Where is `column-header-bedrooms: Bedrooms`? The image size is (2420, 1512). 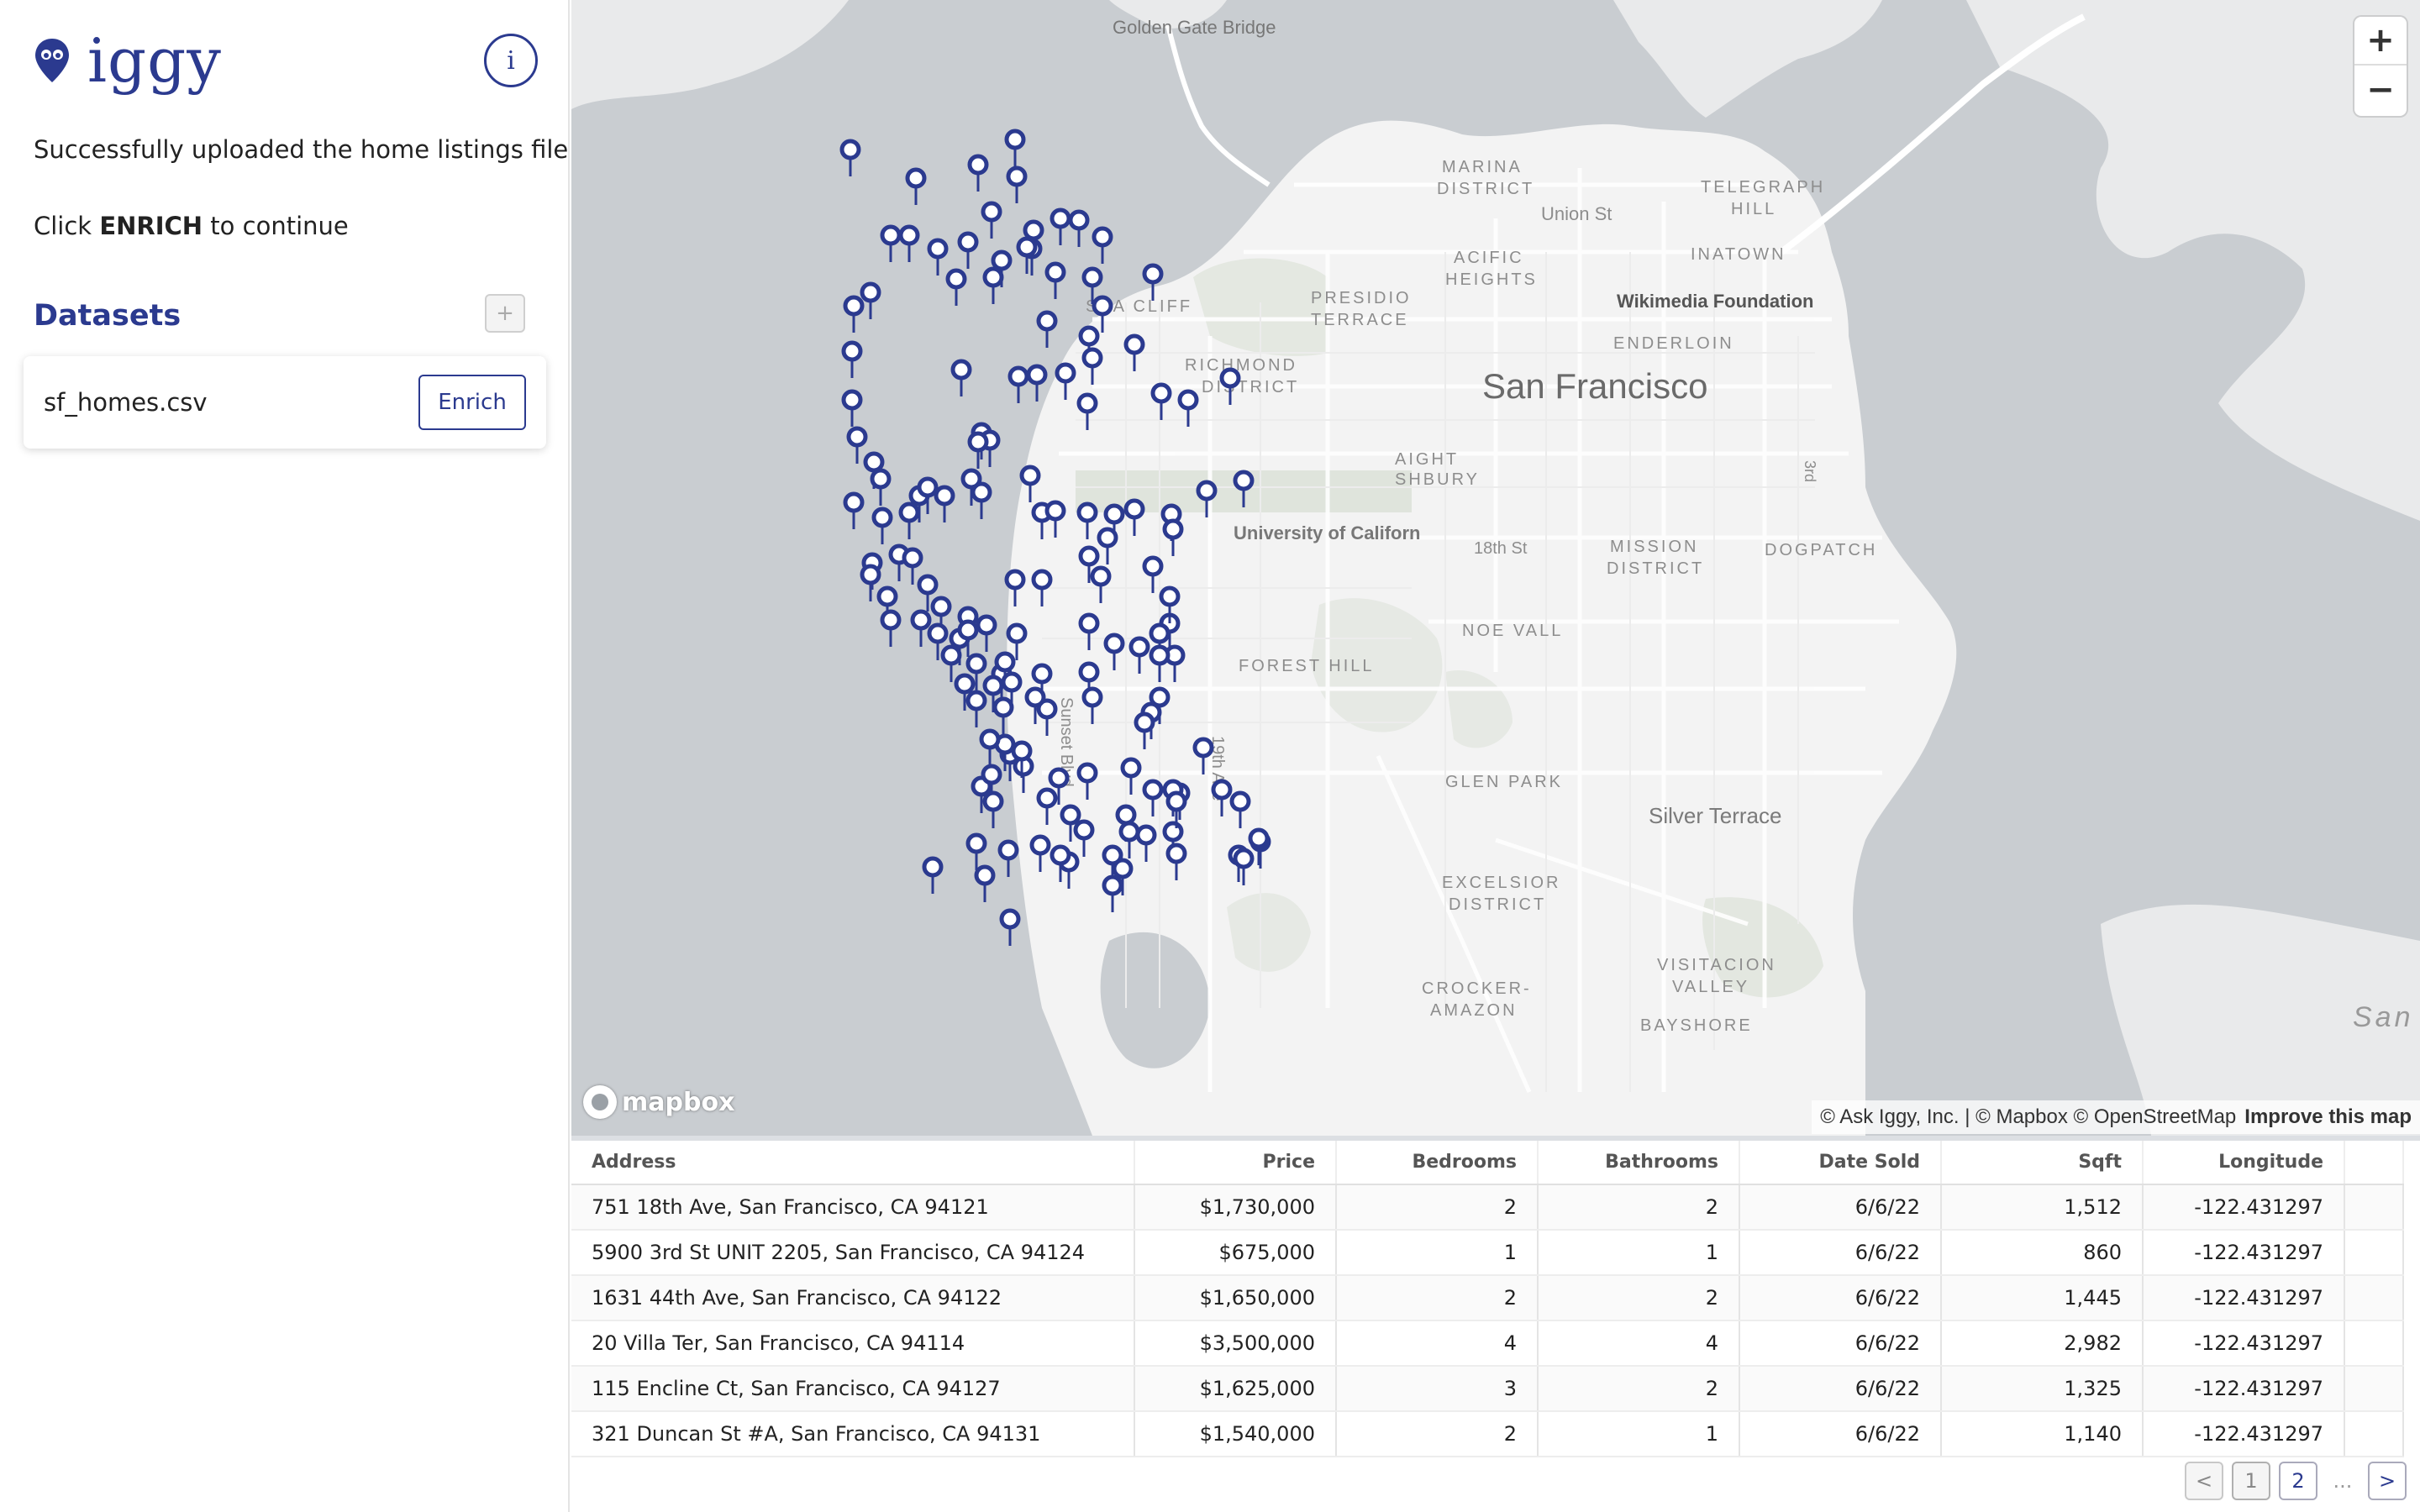 column-header-bedrooms: Bedrooms is located at coordinates (1437, 1163).